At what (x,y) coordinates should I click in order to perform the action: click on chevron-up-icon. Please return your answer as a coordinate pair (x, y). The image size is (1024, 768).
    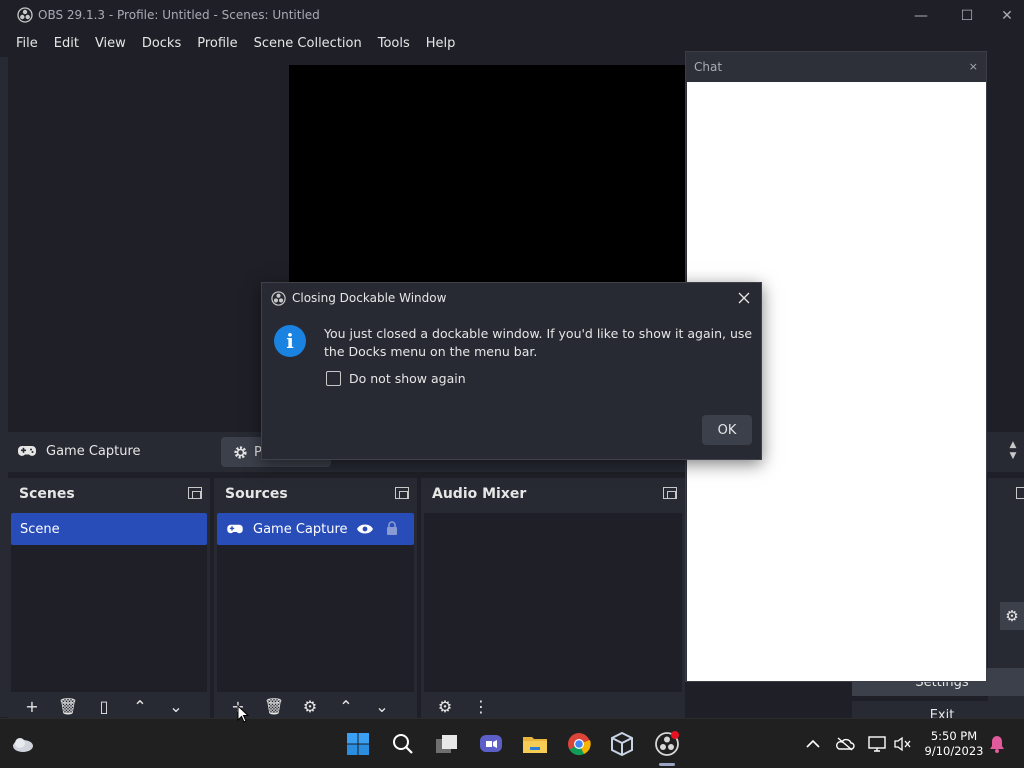
    Looking at the image, I should click on (813, 744).